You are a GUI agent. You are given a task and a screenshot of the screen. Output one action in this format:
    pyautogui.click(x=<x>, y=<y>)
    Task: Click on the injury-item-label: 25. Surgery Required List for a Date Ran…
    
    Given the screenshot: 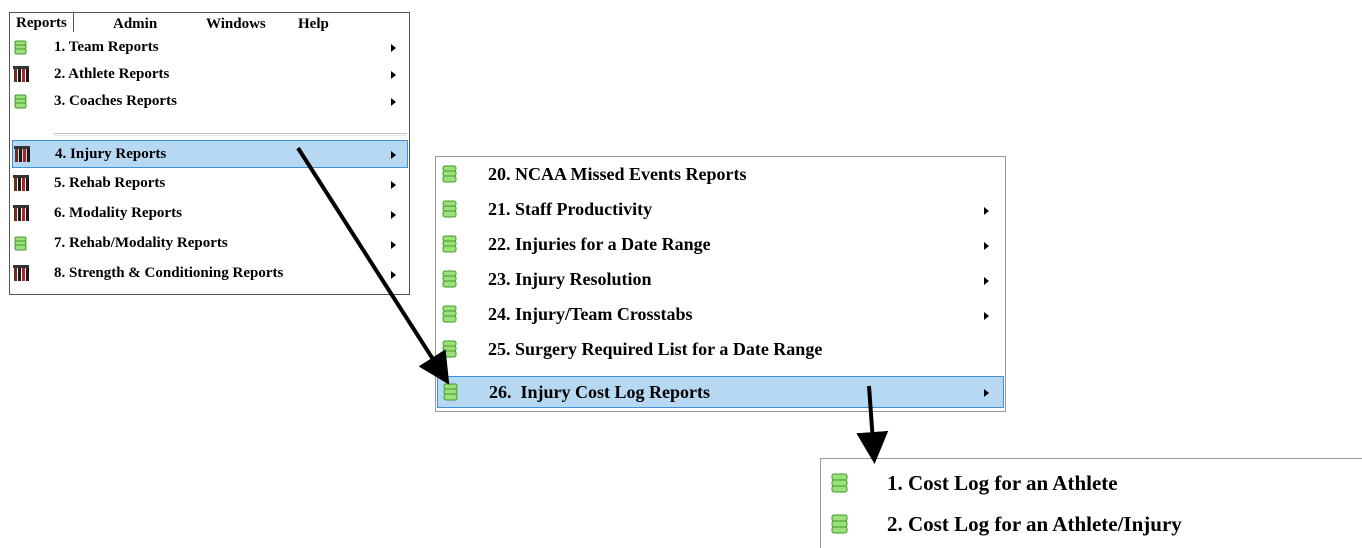 What is the action you would take?
    pyautogui.click(x=655, y=349)
    